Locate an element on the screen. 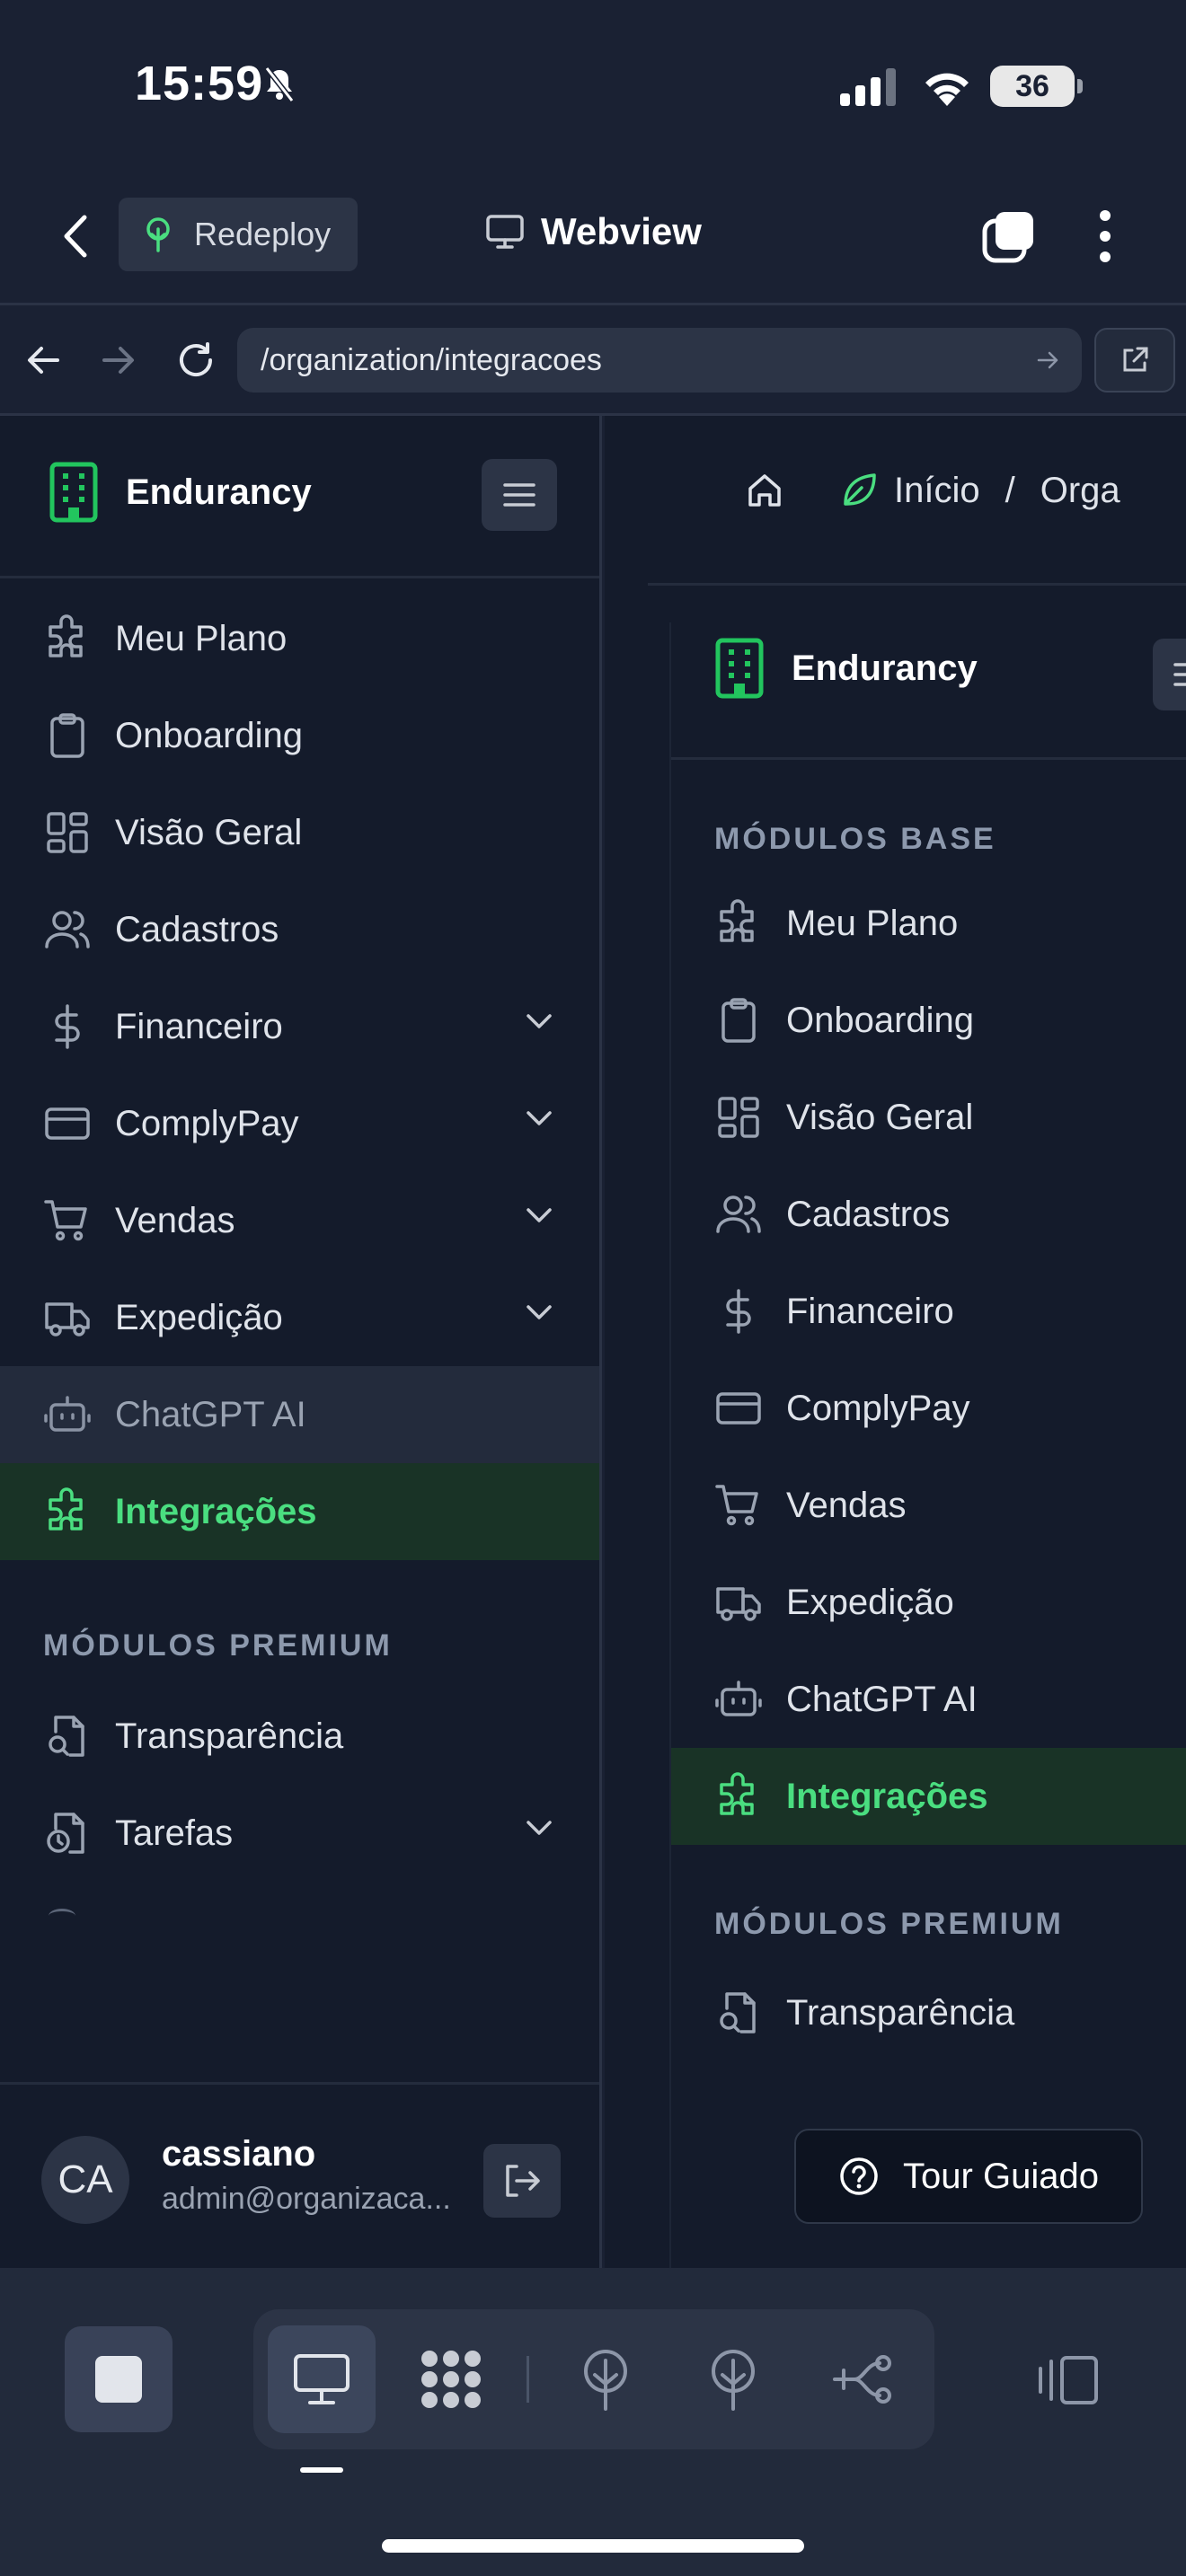 The image size is (1186, 2576). sidebar-item-label: Meu Plano is located at coordinates (201, 638).